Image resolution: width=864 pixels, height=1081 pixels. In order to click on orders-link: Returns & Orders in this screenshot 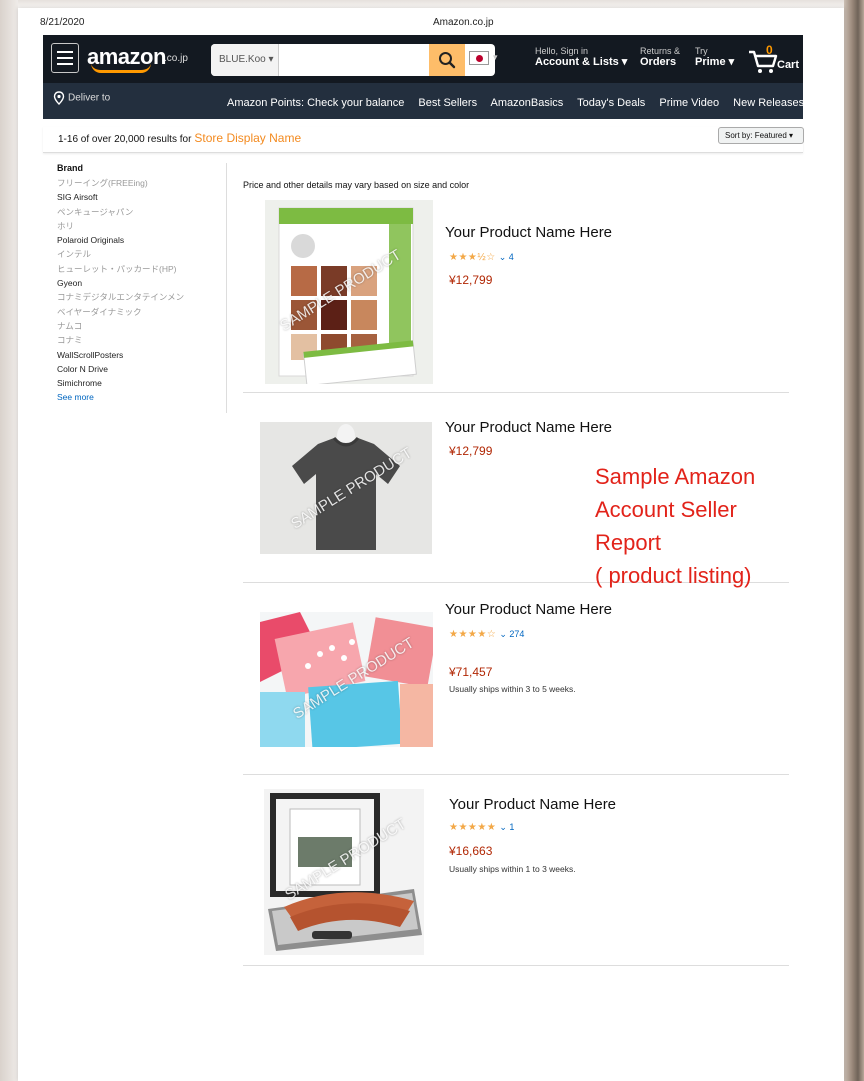, I will do `click(663, 57)`.